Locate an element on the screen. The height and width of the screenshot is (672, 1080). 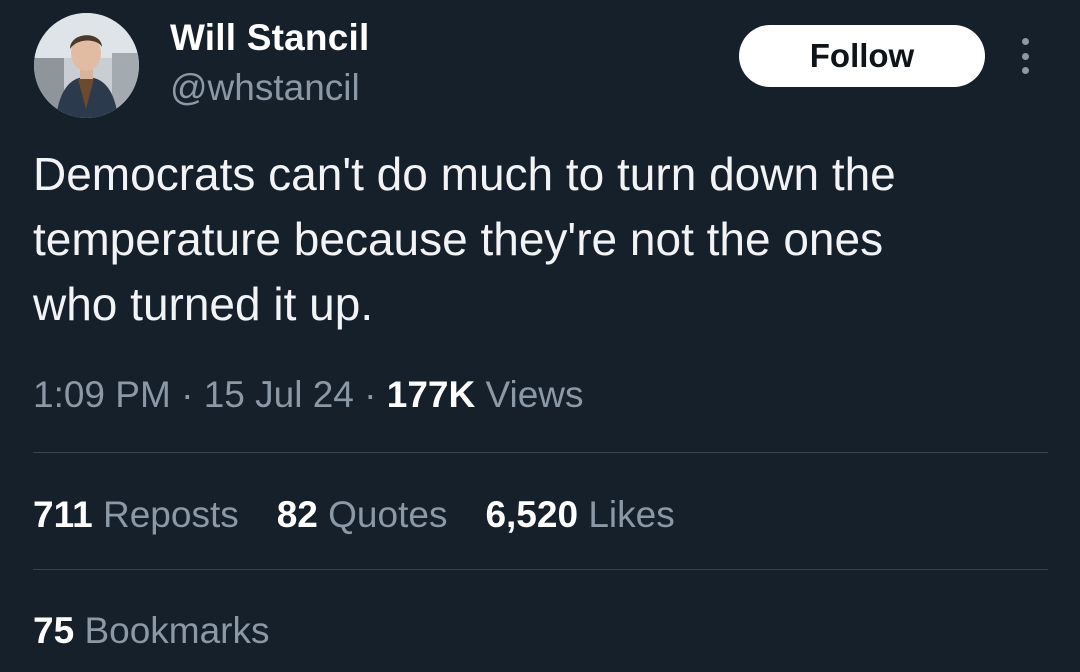
reposts-label: Reposts is located at coordinates (170, 514).